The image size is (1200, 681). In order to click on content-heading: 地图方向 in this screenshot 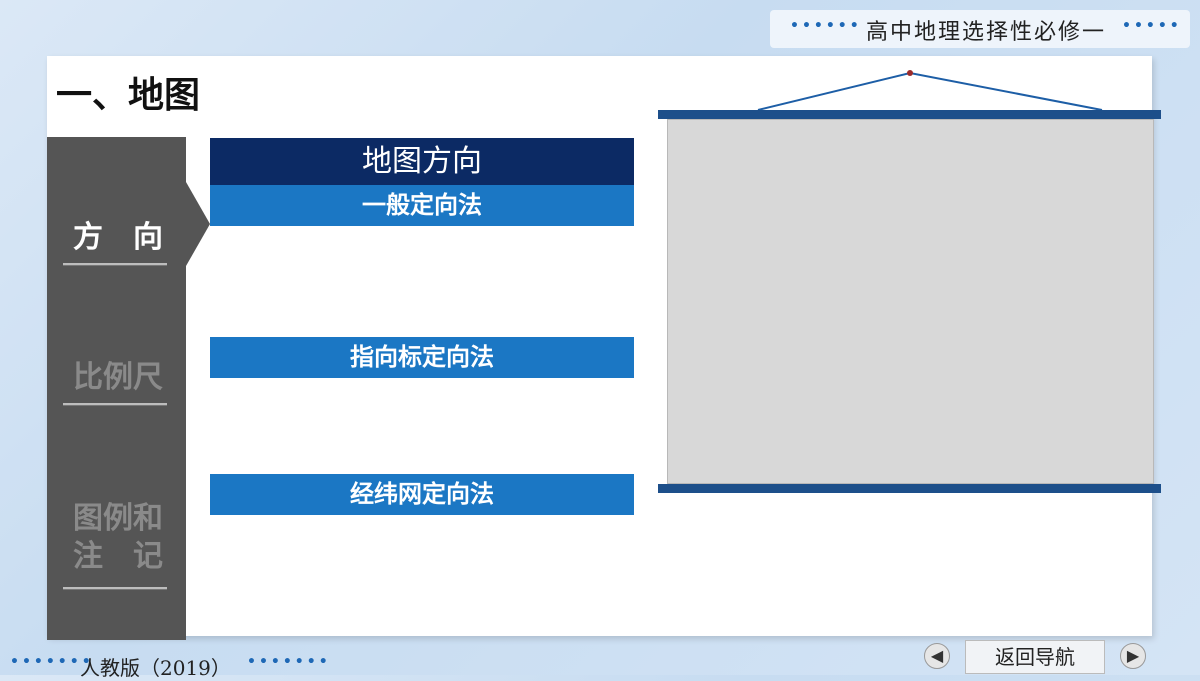, I will do `click(422, 161)`.